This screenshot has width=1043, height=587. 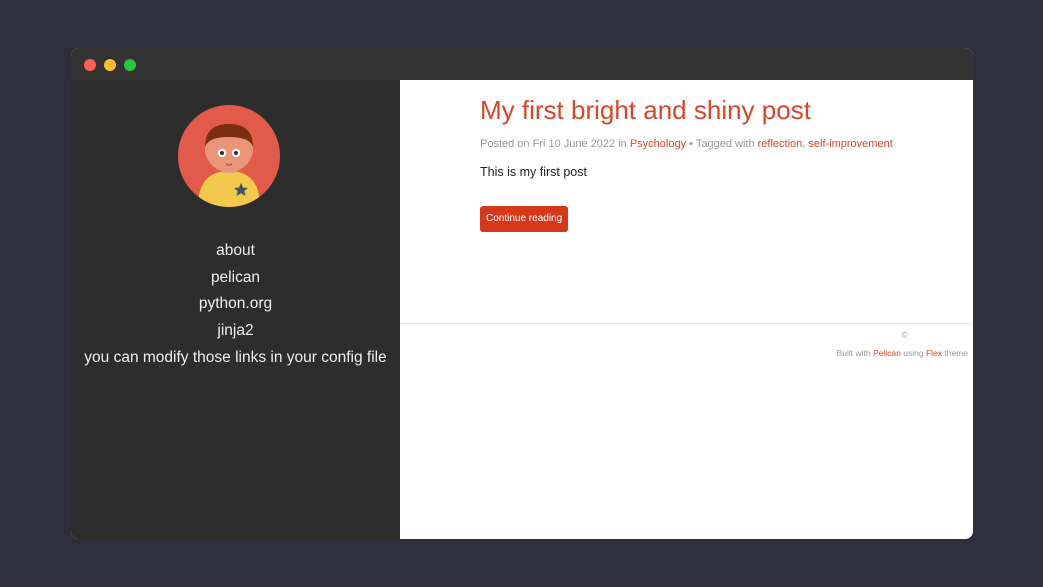 What do you see at coordinates (555, 144) in the screenshot?
I see `posted-date: Posted on Fri 10 June 2022 in` at bounding box center [555, 144].